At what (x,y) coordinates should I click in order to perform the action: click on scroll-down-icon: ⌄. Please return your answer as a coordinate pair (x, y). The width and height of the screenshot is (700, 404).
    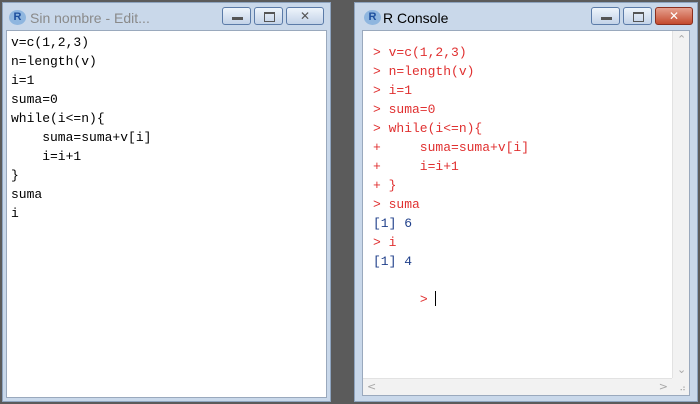
    Looking at the image, I should click on (681, 369).